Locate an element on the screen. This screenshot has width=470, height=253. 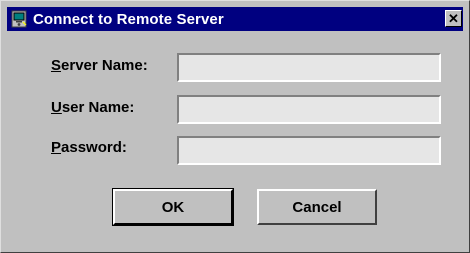
user-name-input is located at coordinates (309, 109).